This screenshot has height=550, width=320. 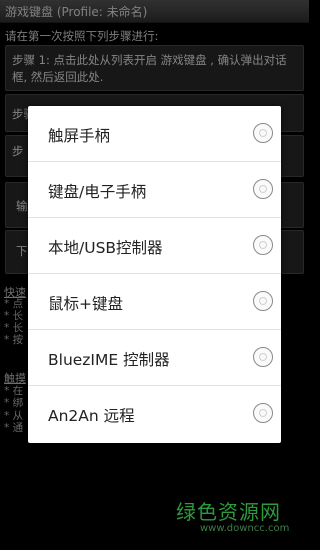 What do you see at coordinates (109, 360) in the screenshot?
I see `option-label: BluezIME 控制器` at bounding box center [109, 360].